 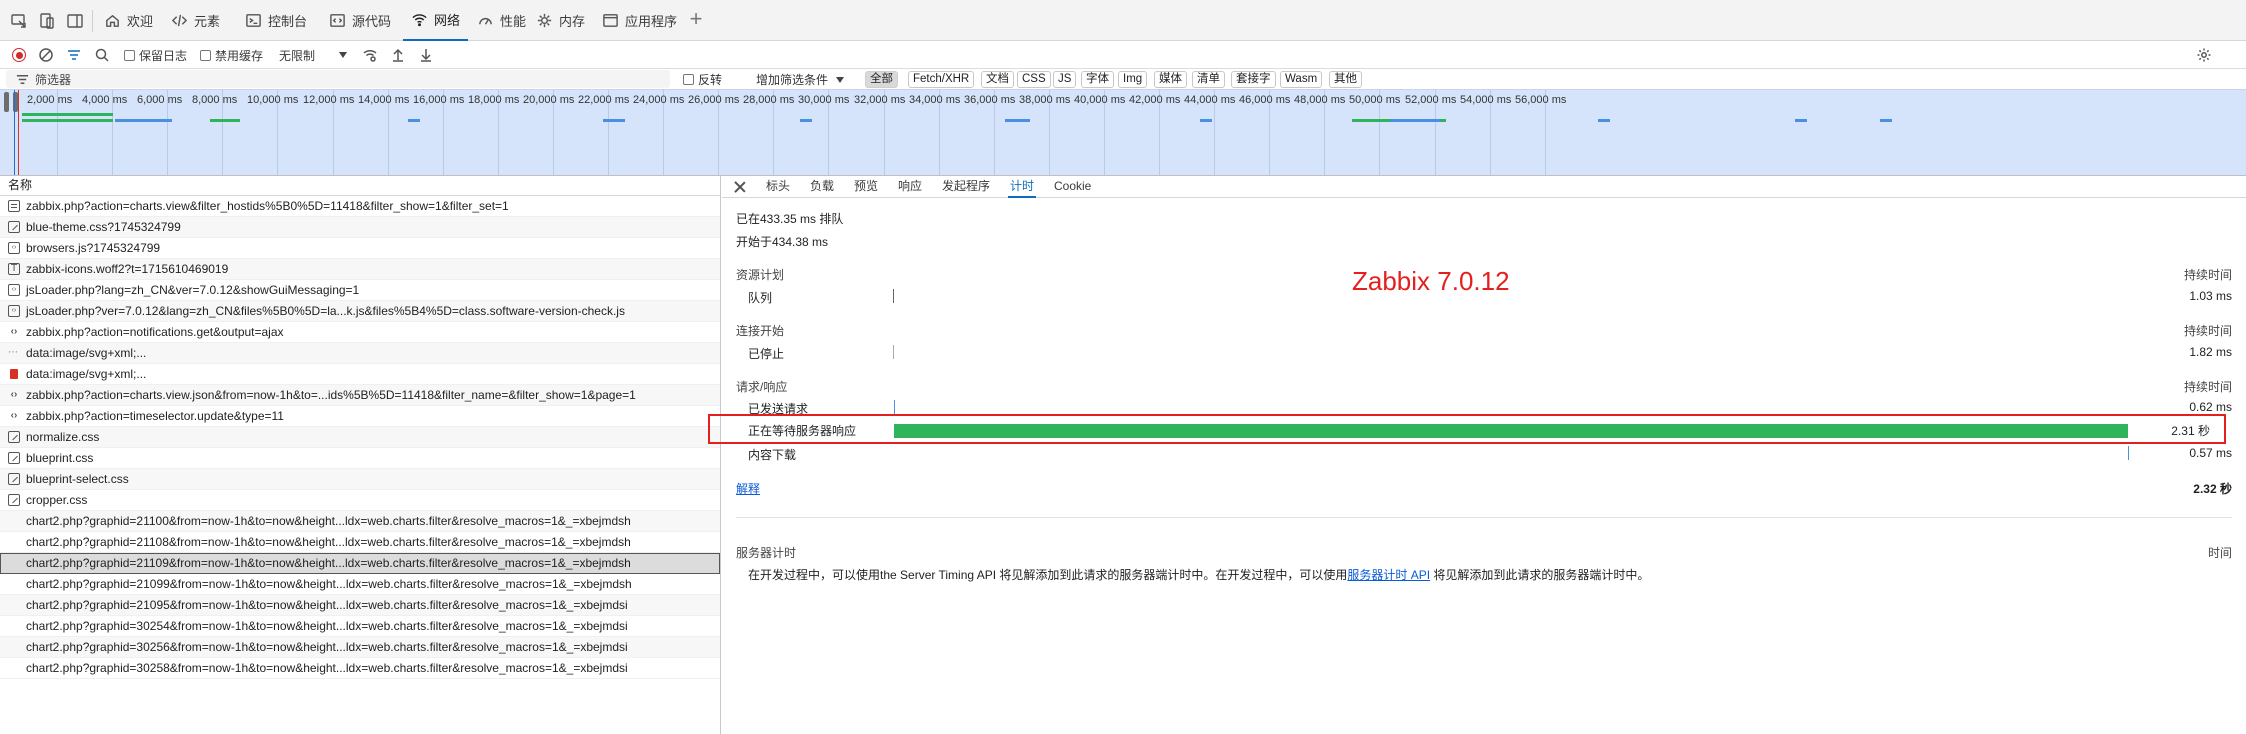 What do you see at coordinates (426, 55) in the screenshot?
I see `export-har-button` at bounding box center [426, 55].